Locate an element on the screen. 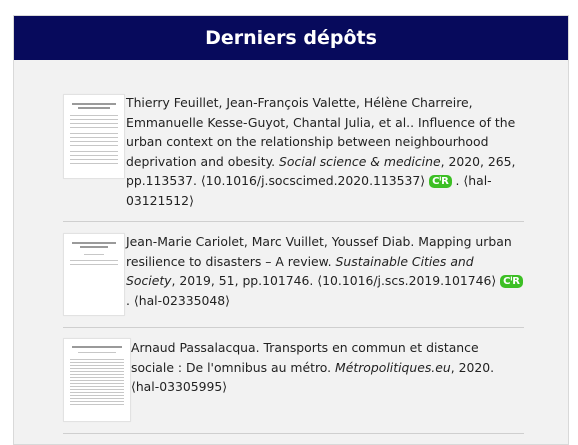 The height and width of the screenshot is (445, 578). deposit-hal-id: . ⟨hal-02335048⟩ is located at coordinates (178, 300).